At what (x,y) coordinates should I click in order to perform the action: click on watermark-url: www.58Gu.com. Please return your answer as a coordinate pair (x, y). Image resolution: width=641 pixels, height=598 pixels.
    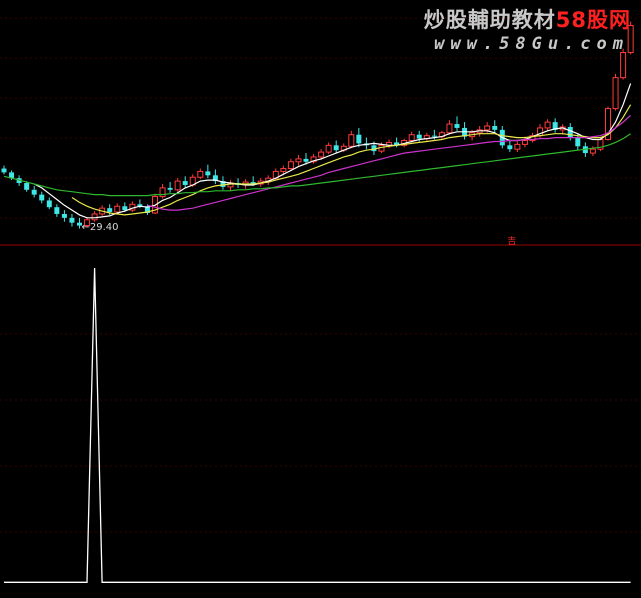
    Looking at the image, I should click on (531, 44).